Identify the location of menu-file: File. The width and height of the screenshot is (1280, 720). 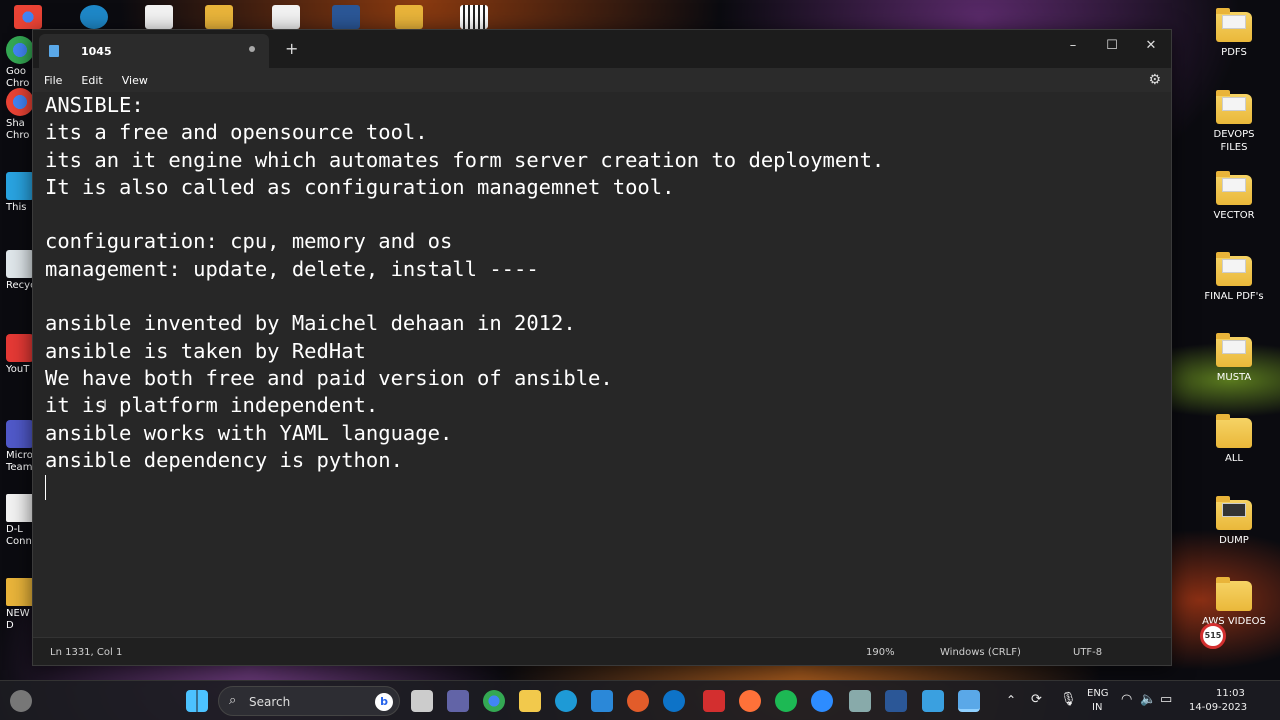
(53, 80).